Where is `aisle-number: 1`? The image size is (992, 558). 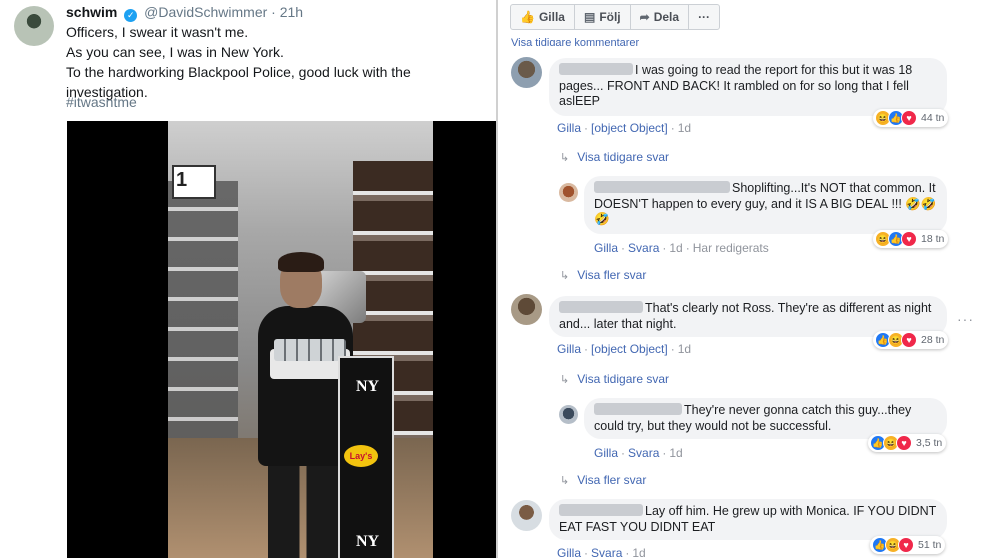 aisle-number: 1 is located at coordinates (182, 180).